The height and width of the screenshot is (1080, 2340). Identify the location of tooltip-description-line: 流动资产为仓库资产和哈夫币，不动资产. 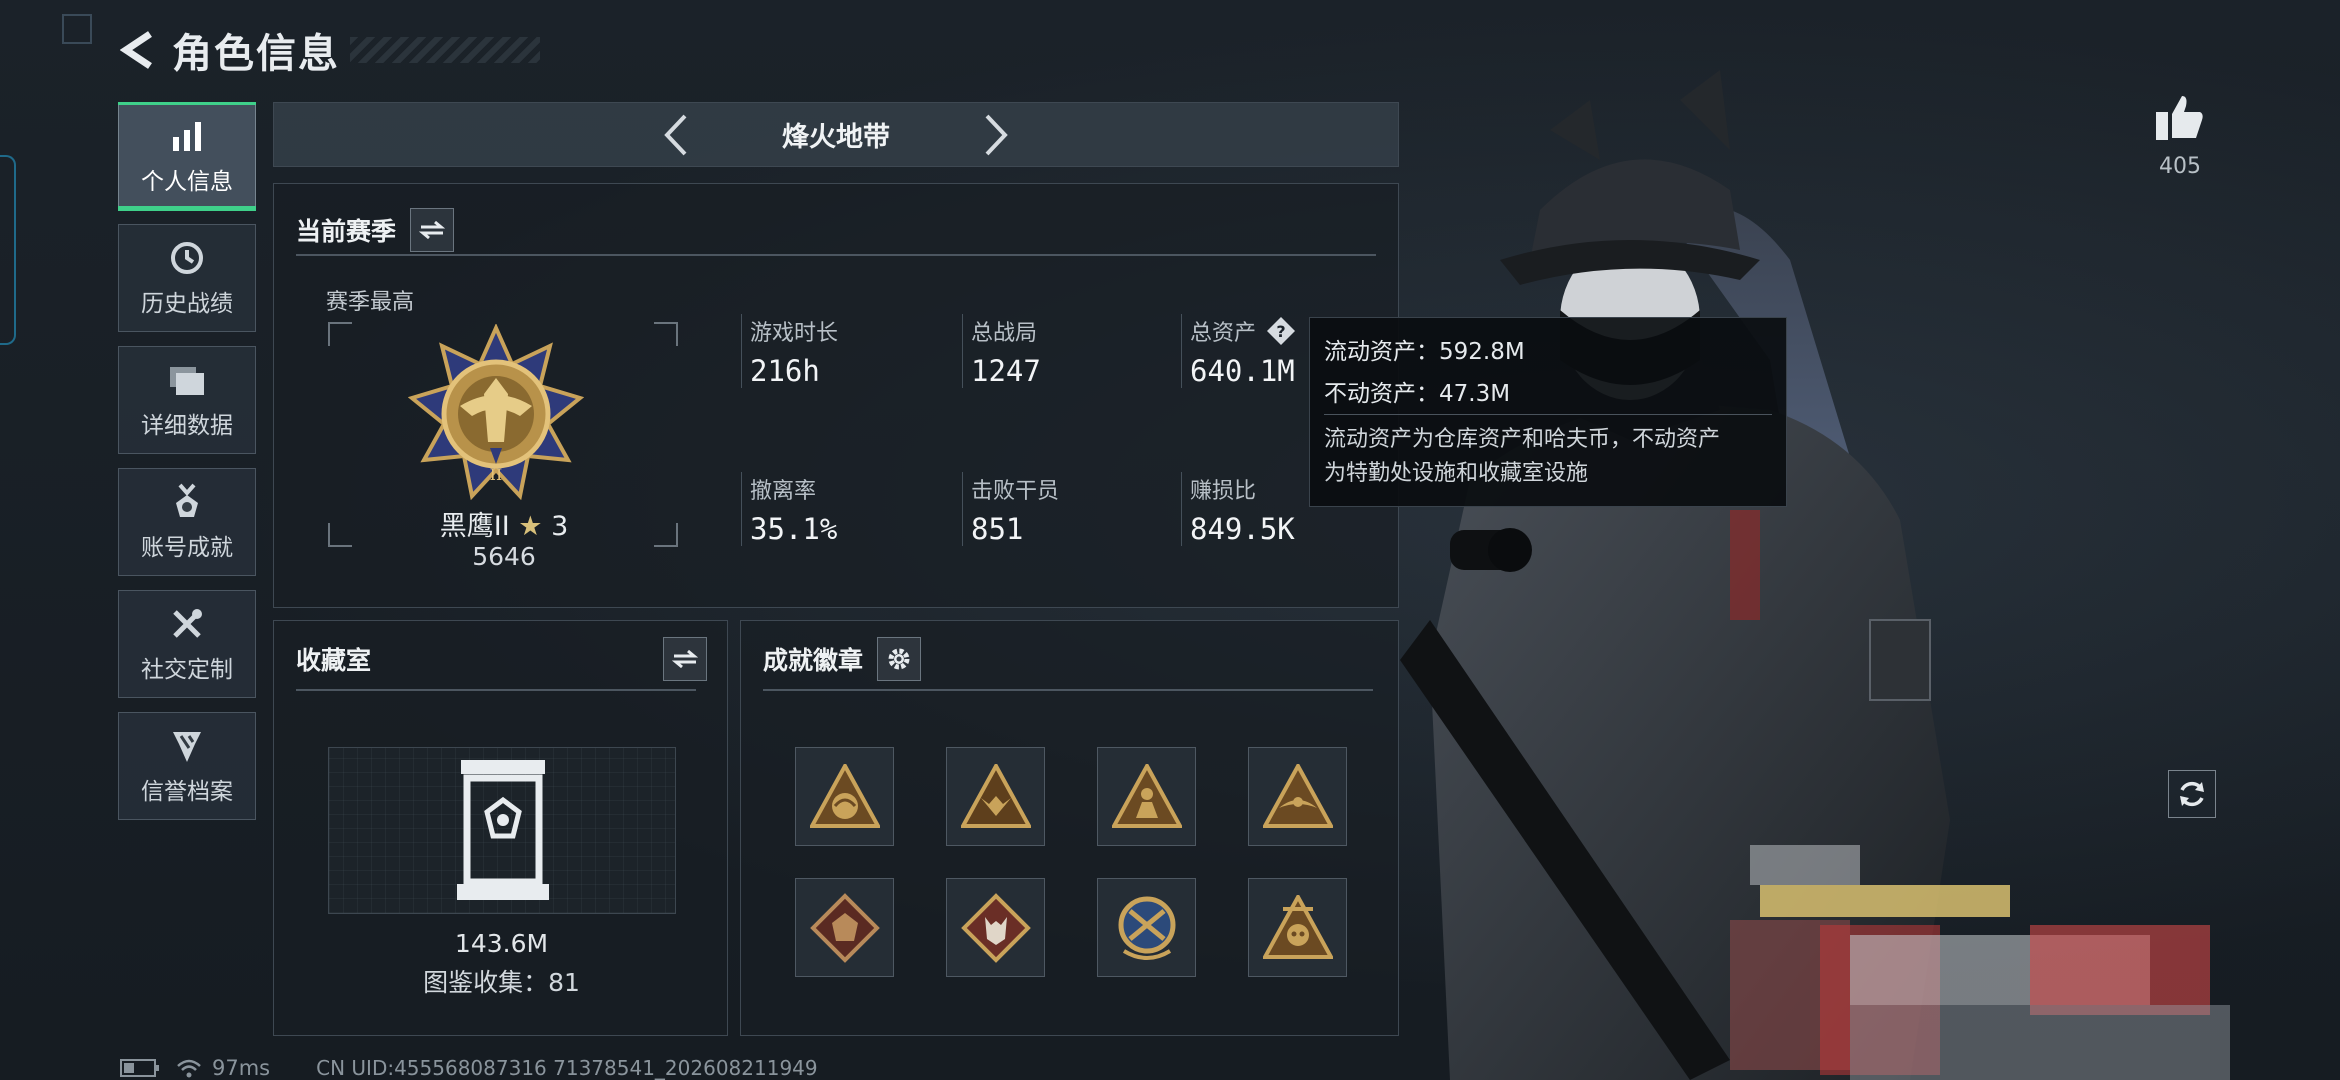
(1522, 439).